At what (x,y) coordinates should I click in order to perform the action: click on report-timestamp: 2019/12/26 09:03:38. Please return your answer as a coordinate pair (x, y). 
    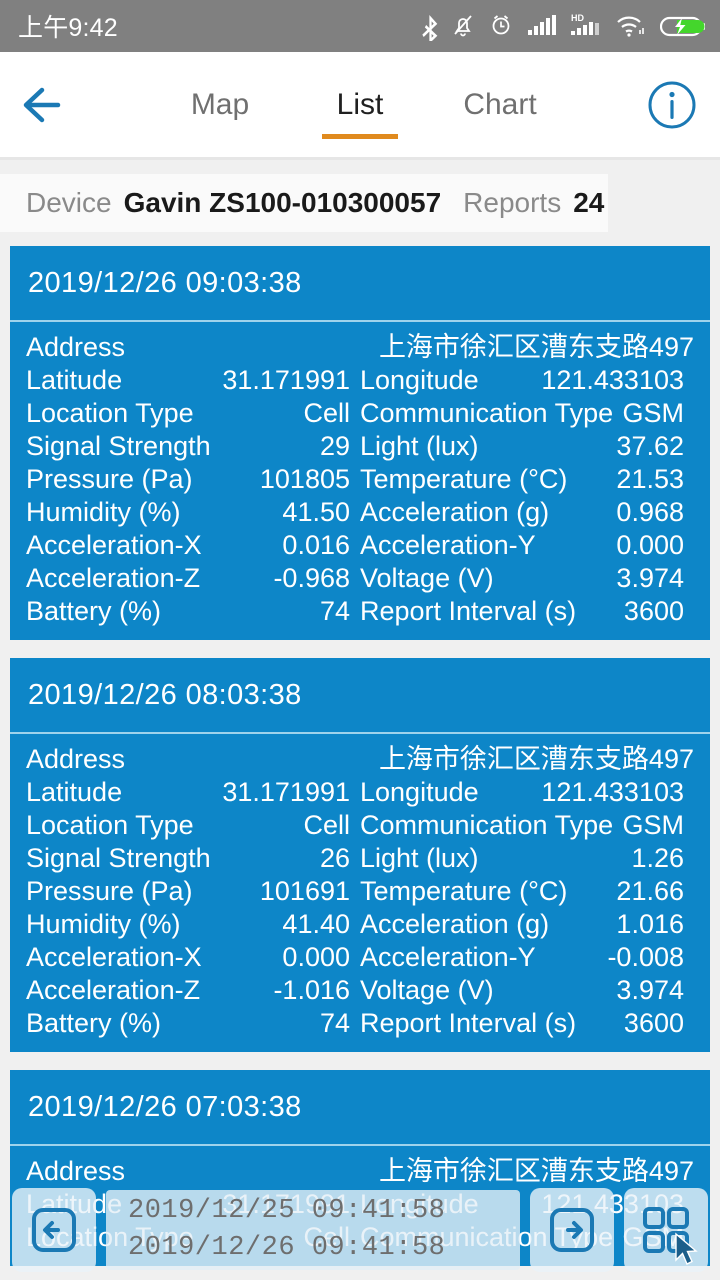
    Looking at the image, I should click on (165, 282).